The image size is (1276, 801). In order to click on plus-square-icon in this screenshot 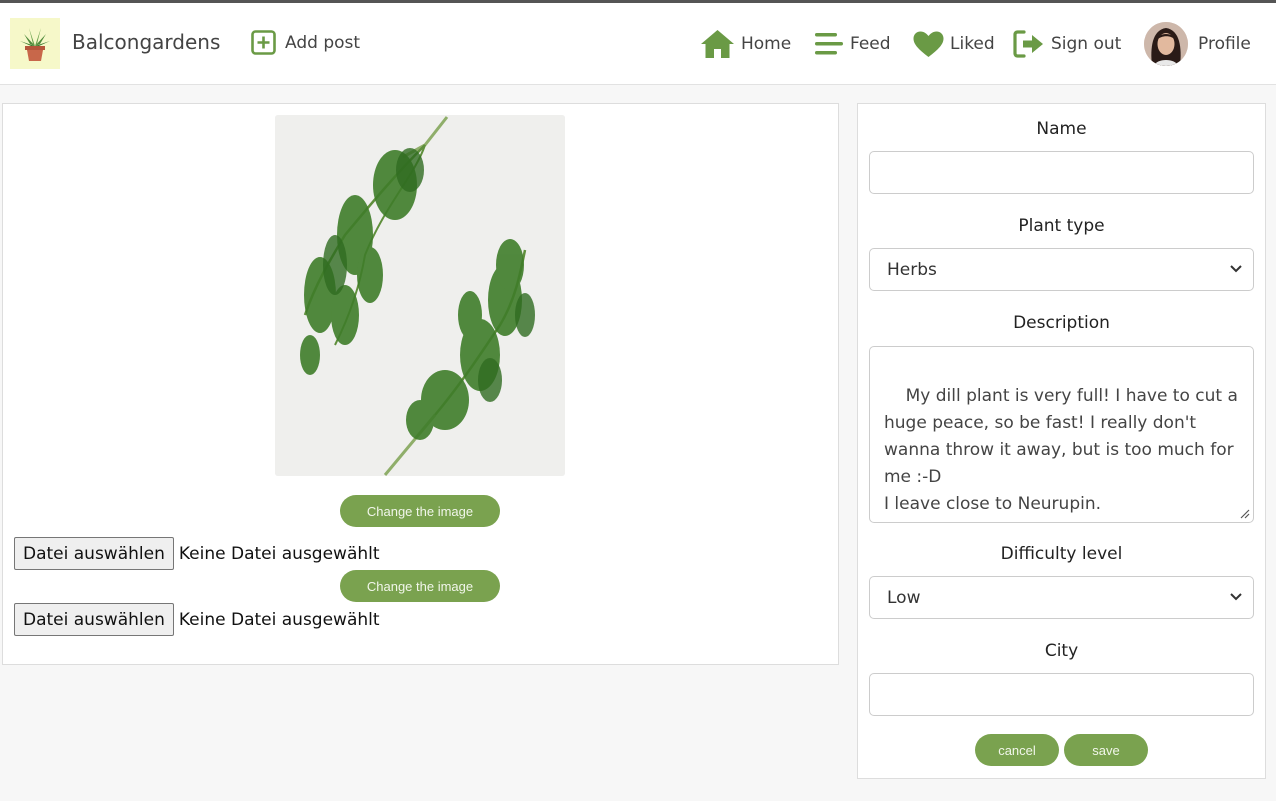, I will do `click(263, 42)`.